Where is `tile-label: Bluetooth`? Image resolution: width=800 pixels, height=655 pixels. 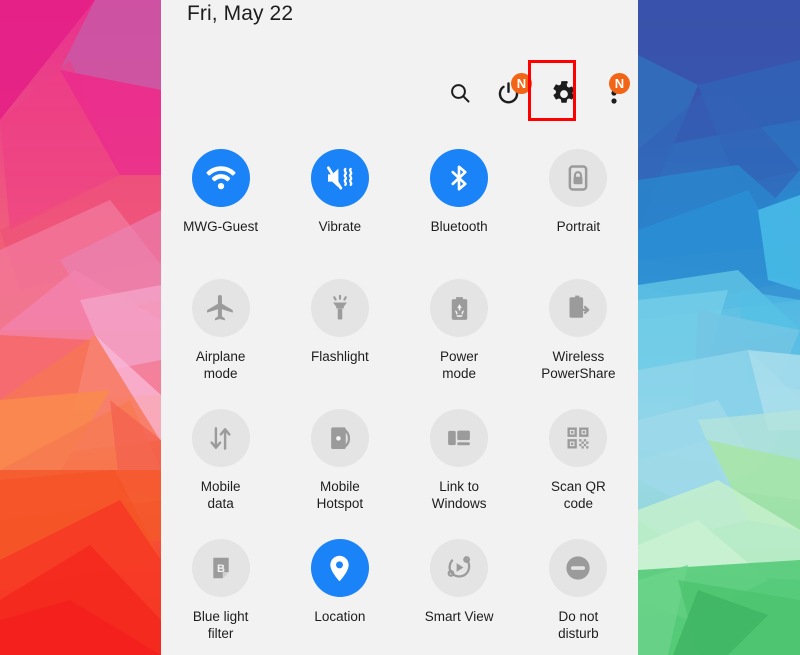
tile-label: Bluetooth is located at coordinates (459, 226).